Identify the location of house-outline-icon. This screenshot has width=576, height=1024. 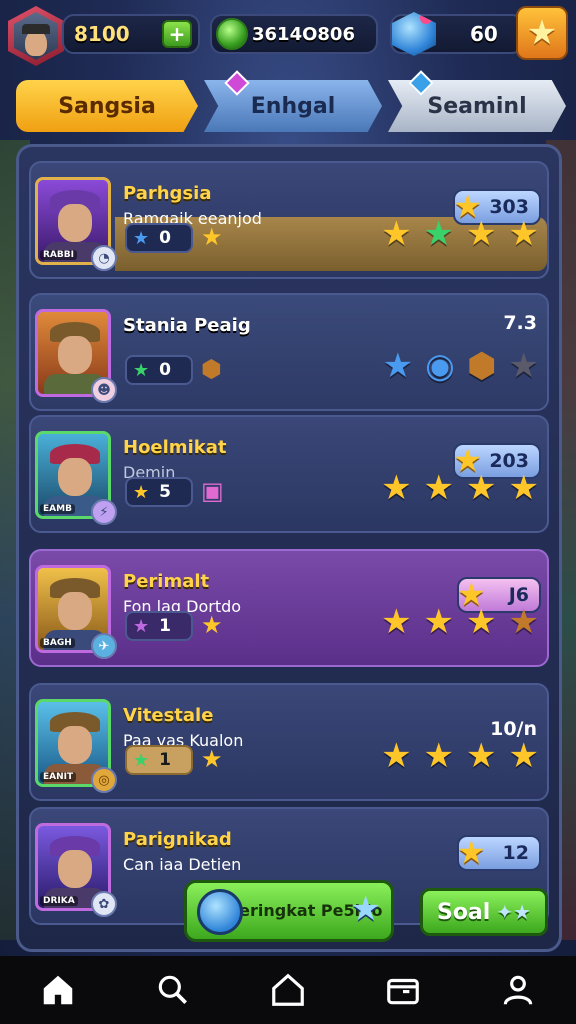
(288, 989).